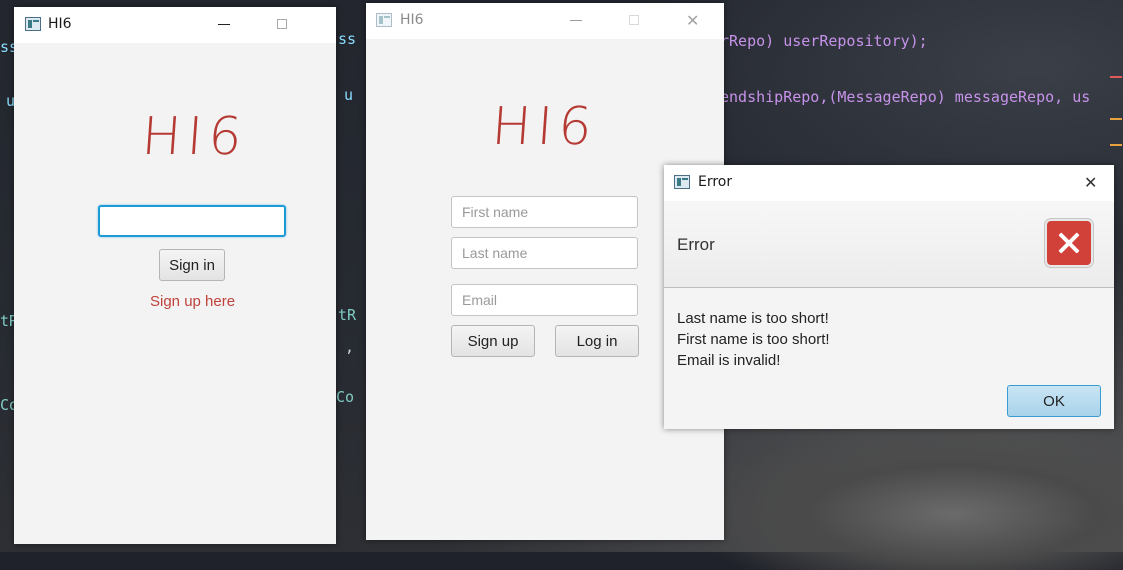 Image resolution: width=1123 pixels, height=570 pixels. I want to click on code-fragment: tR, so click(347, 315).